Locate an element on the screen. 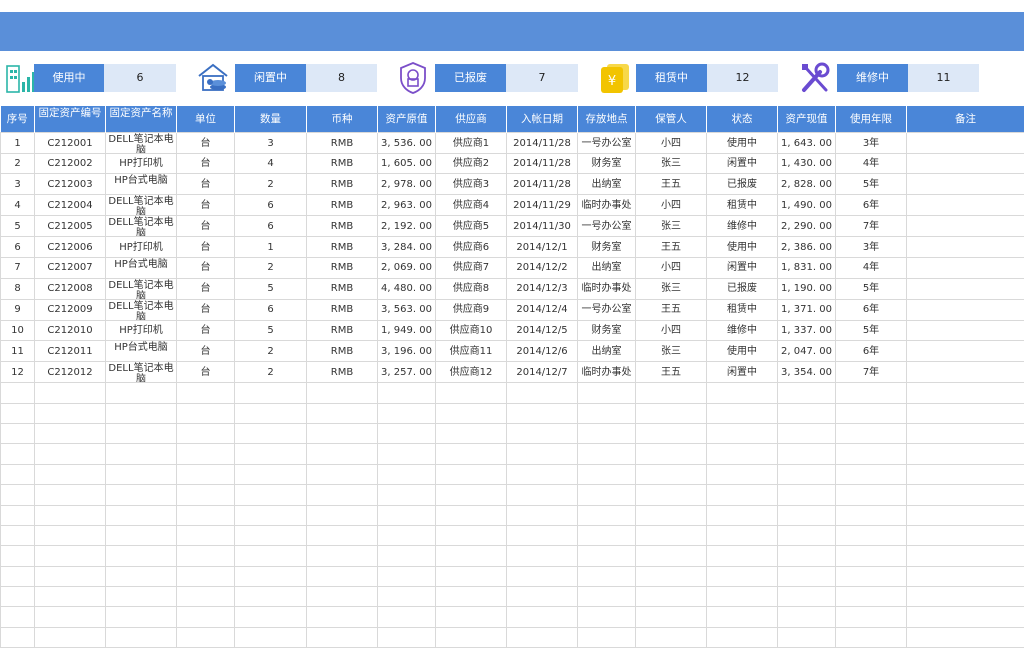  table-cell-entry-date: 2014/12/6 is located at coordinates (542, 351).